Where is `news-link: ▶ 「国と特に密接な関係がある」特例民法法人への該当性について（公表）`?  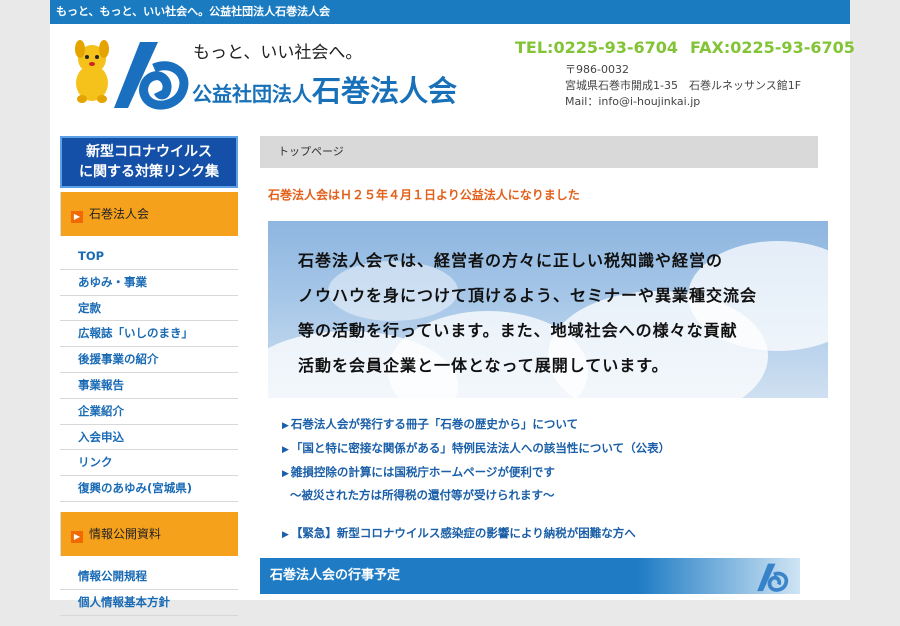 news-link: ▶ 「国と特に密接な関係がある」特例民法法人への該当性について（公表） is located at coordinates (556, 448).